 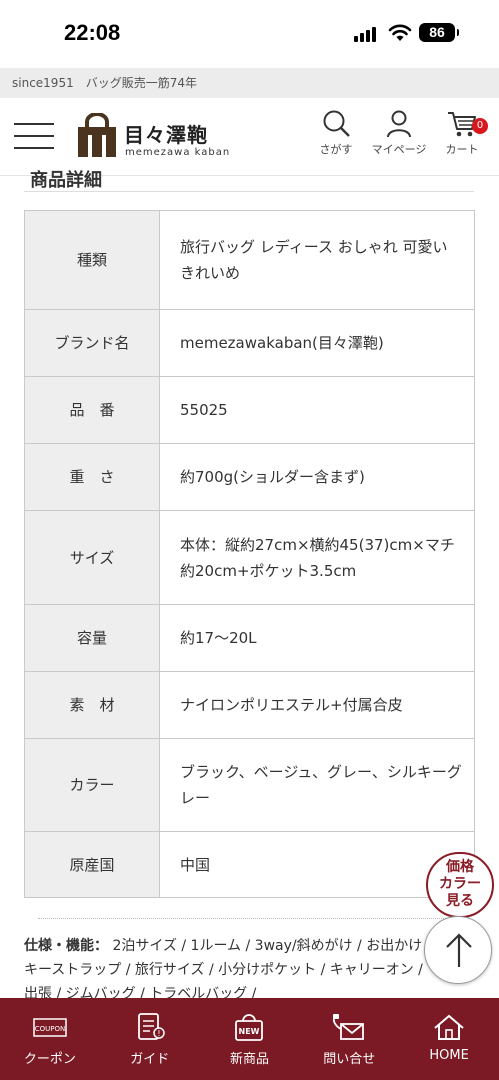 What do you see at coordinates (400, 32) in the screenshot?
I see `wifi-icon` at bounding box center [400, 32].